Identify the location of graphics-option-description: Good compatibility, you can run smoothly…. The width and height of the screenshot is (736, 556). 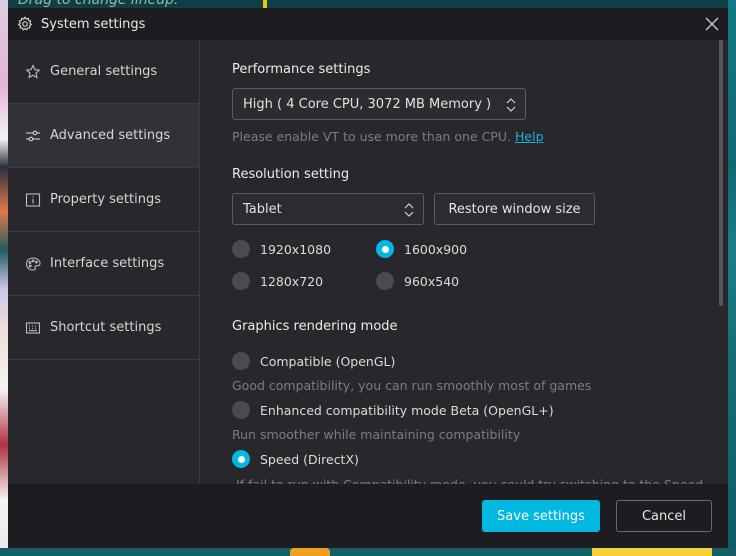
(412, 385).